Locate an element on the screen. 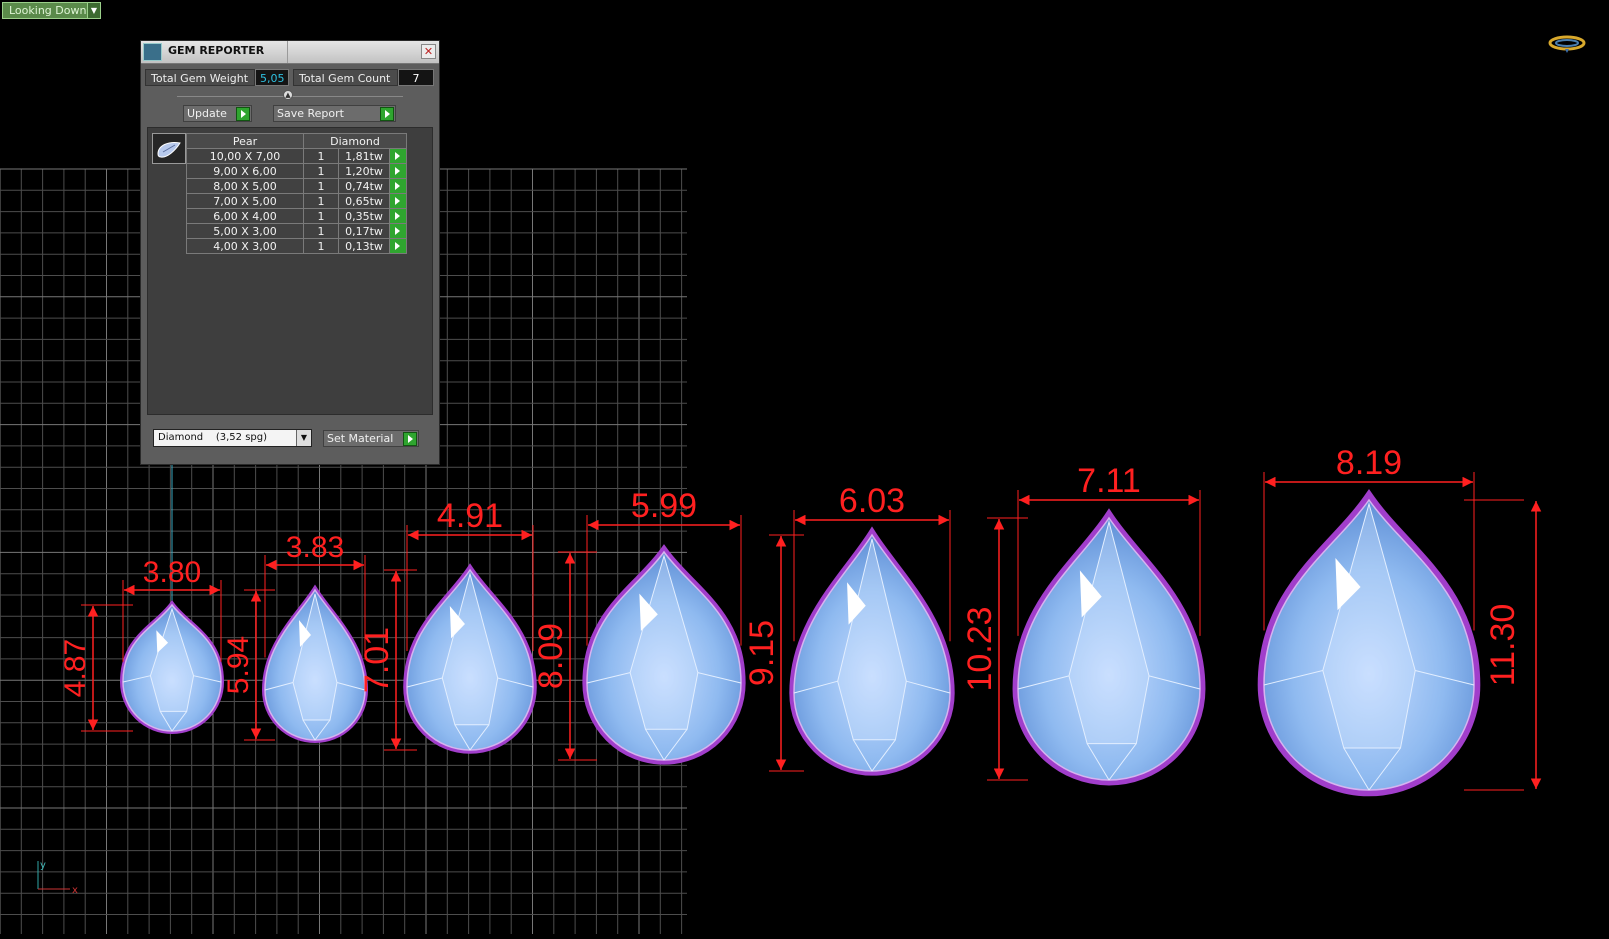 The width and height of the screenshot is (1609, 939). total-count-value: 7 is located at coordinates (416, 77).